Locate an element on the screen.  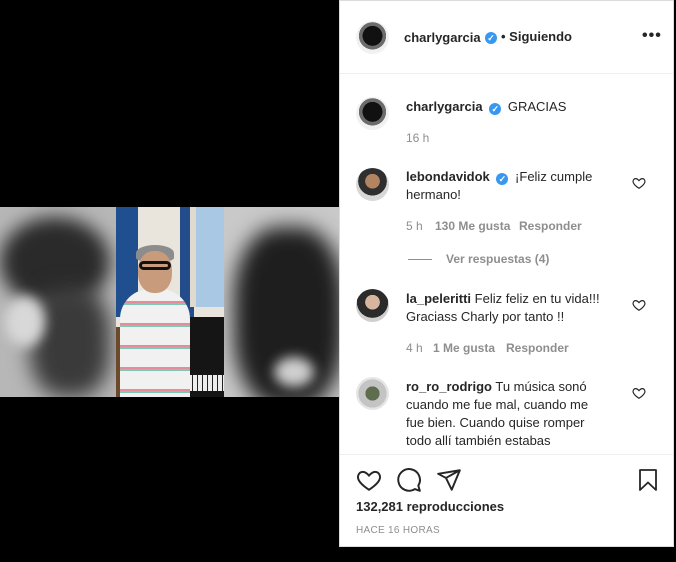
comment-time: 5 h is located at coordinates (414, 226).